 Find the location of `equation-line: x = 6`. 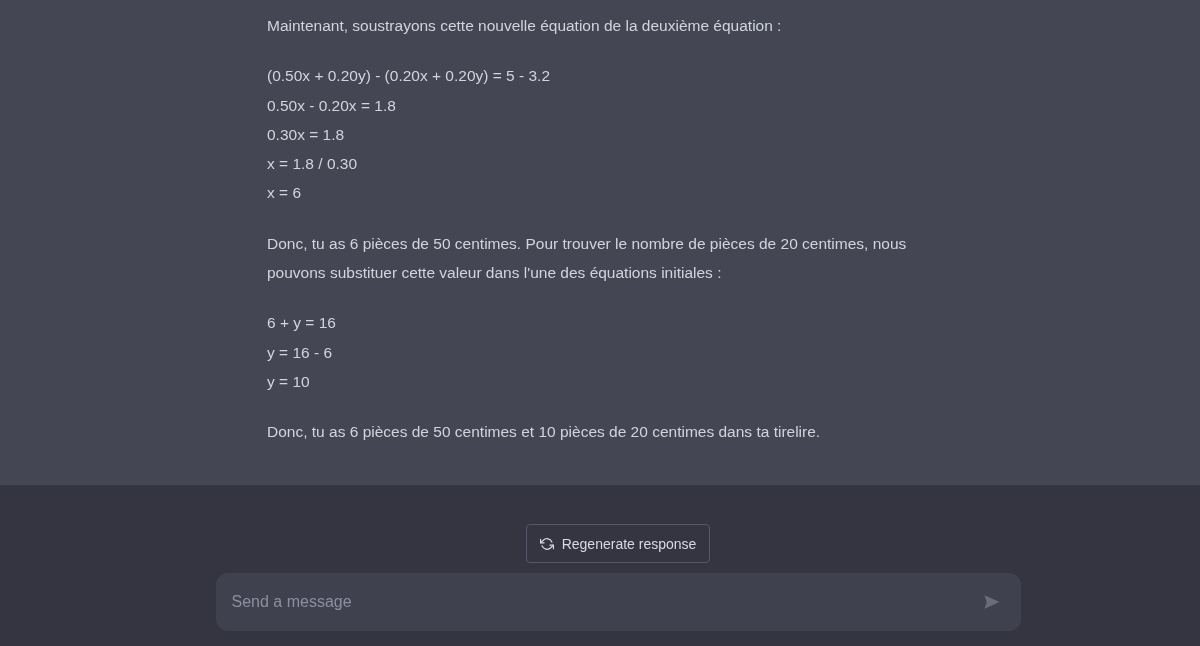

equation-line: x = 6 is located at coordinates (284, 193).